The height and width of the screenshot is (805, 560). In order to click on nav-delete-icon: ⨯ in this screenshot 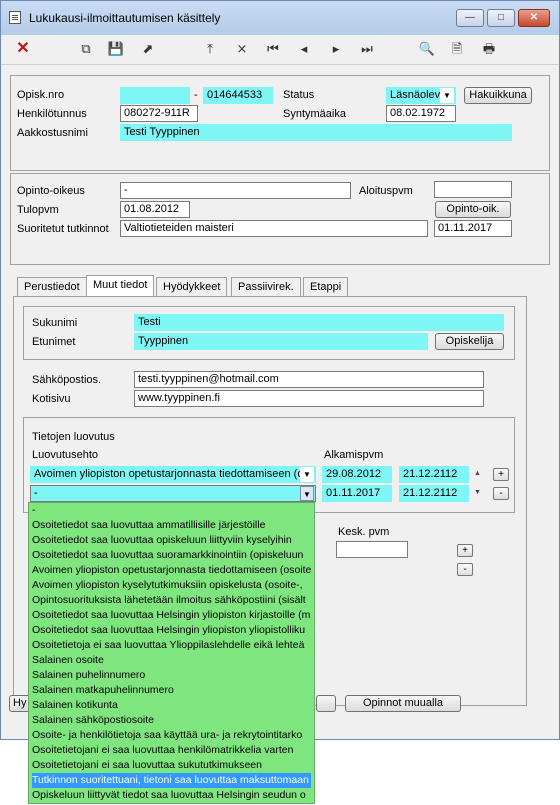, I will do `click(242, 49)`.